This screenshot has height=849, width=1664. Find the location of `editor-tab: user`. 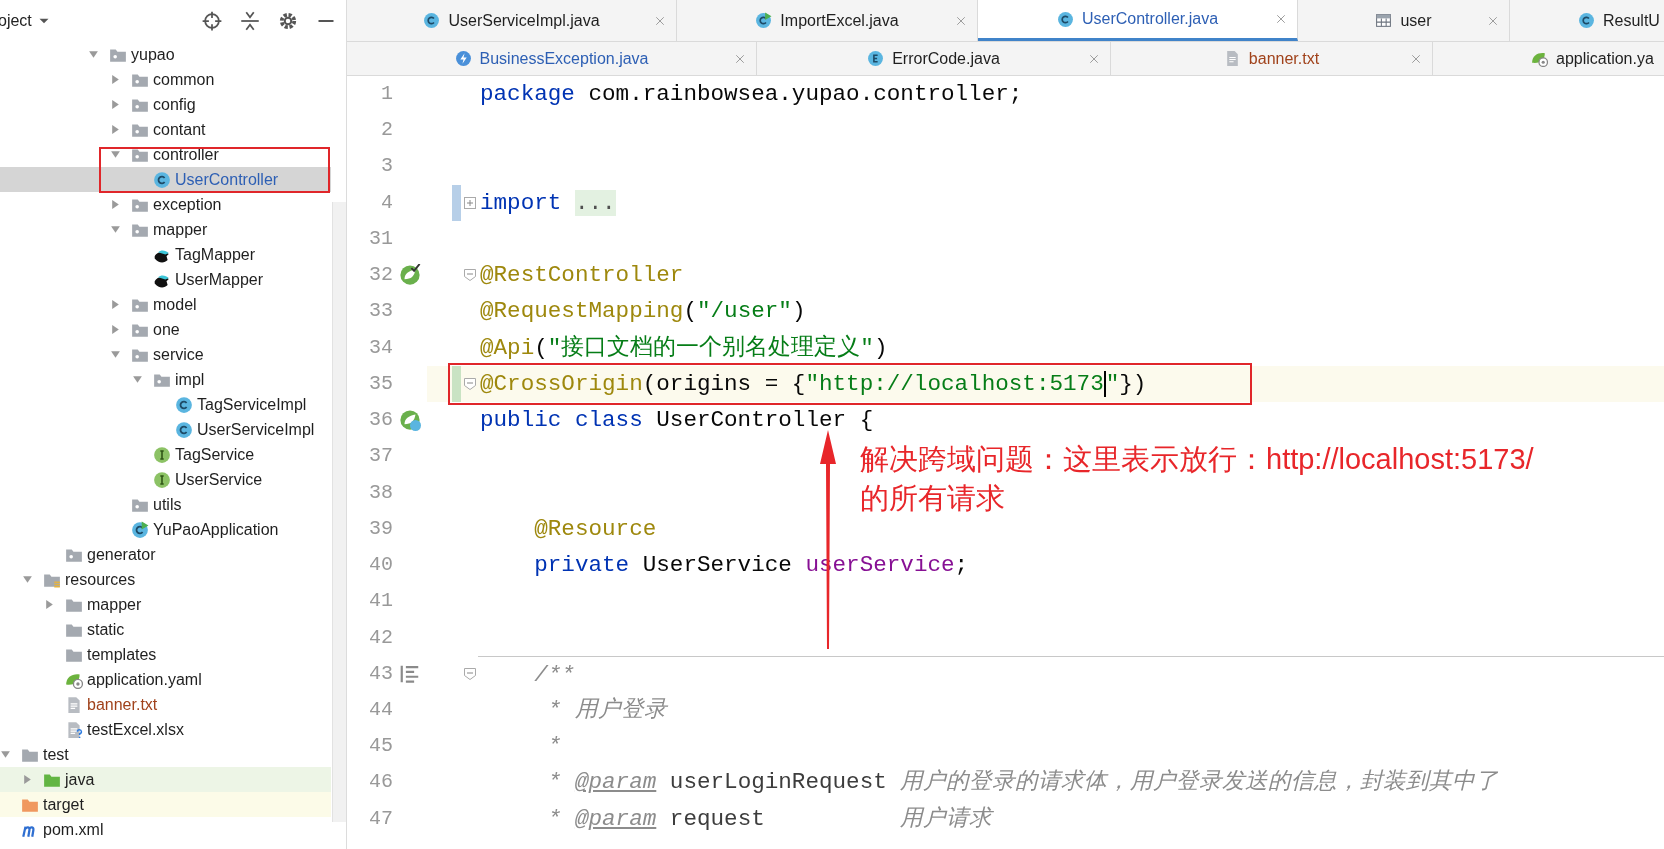

editor-tab: user is located at coordinates (1404, 20).